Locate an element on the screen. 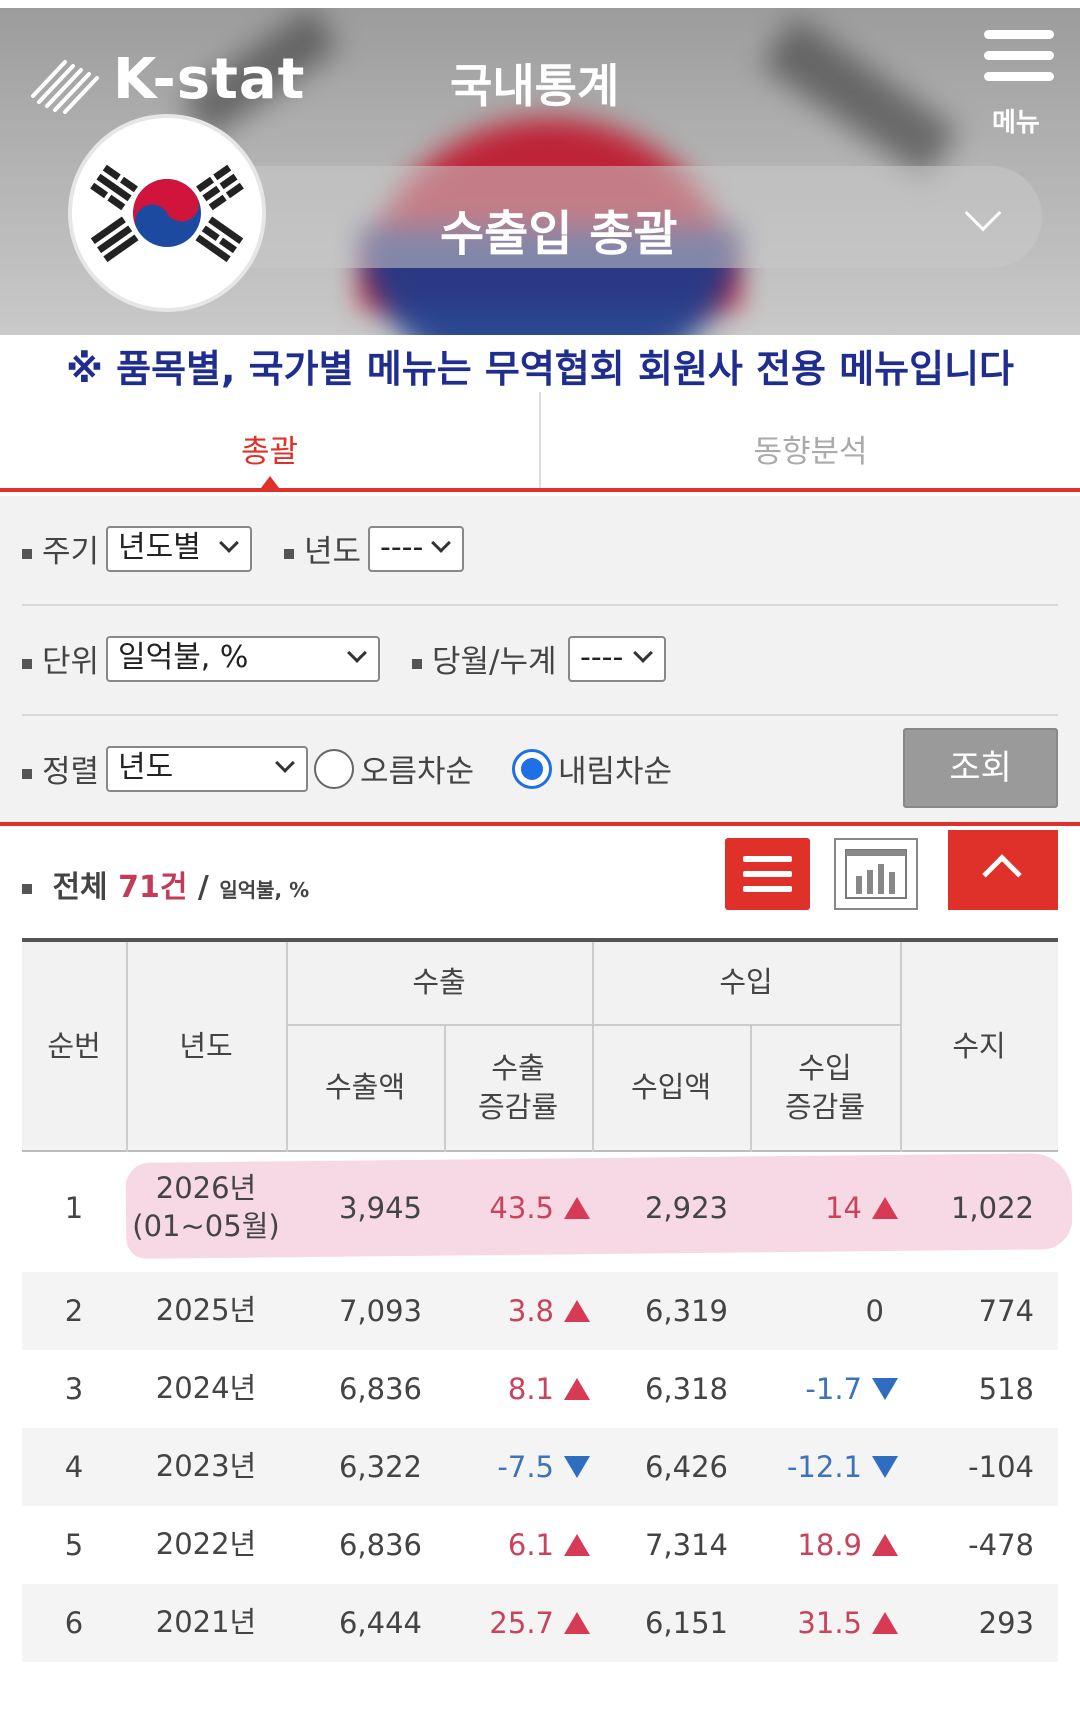 The width and height of the screenshot is (1080, 1728). table-row: 4 2023년 6,322 -7.5 6,426 -12.1 -104 is located at coordinates (540, 1467).